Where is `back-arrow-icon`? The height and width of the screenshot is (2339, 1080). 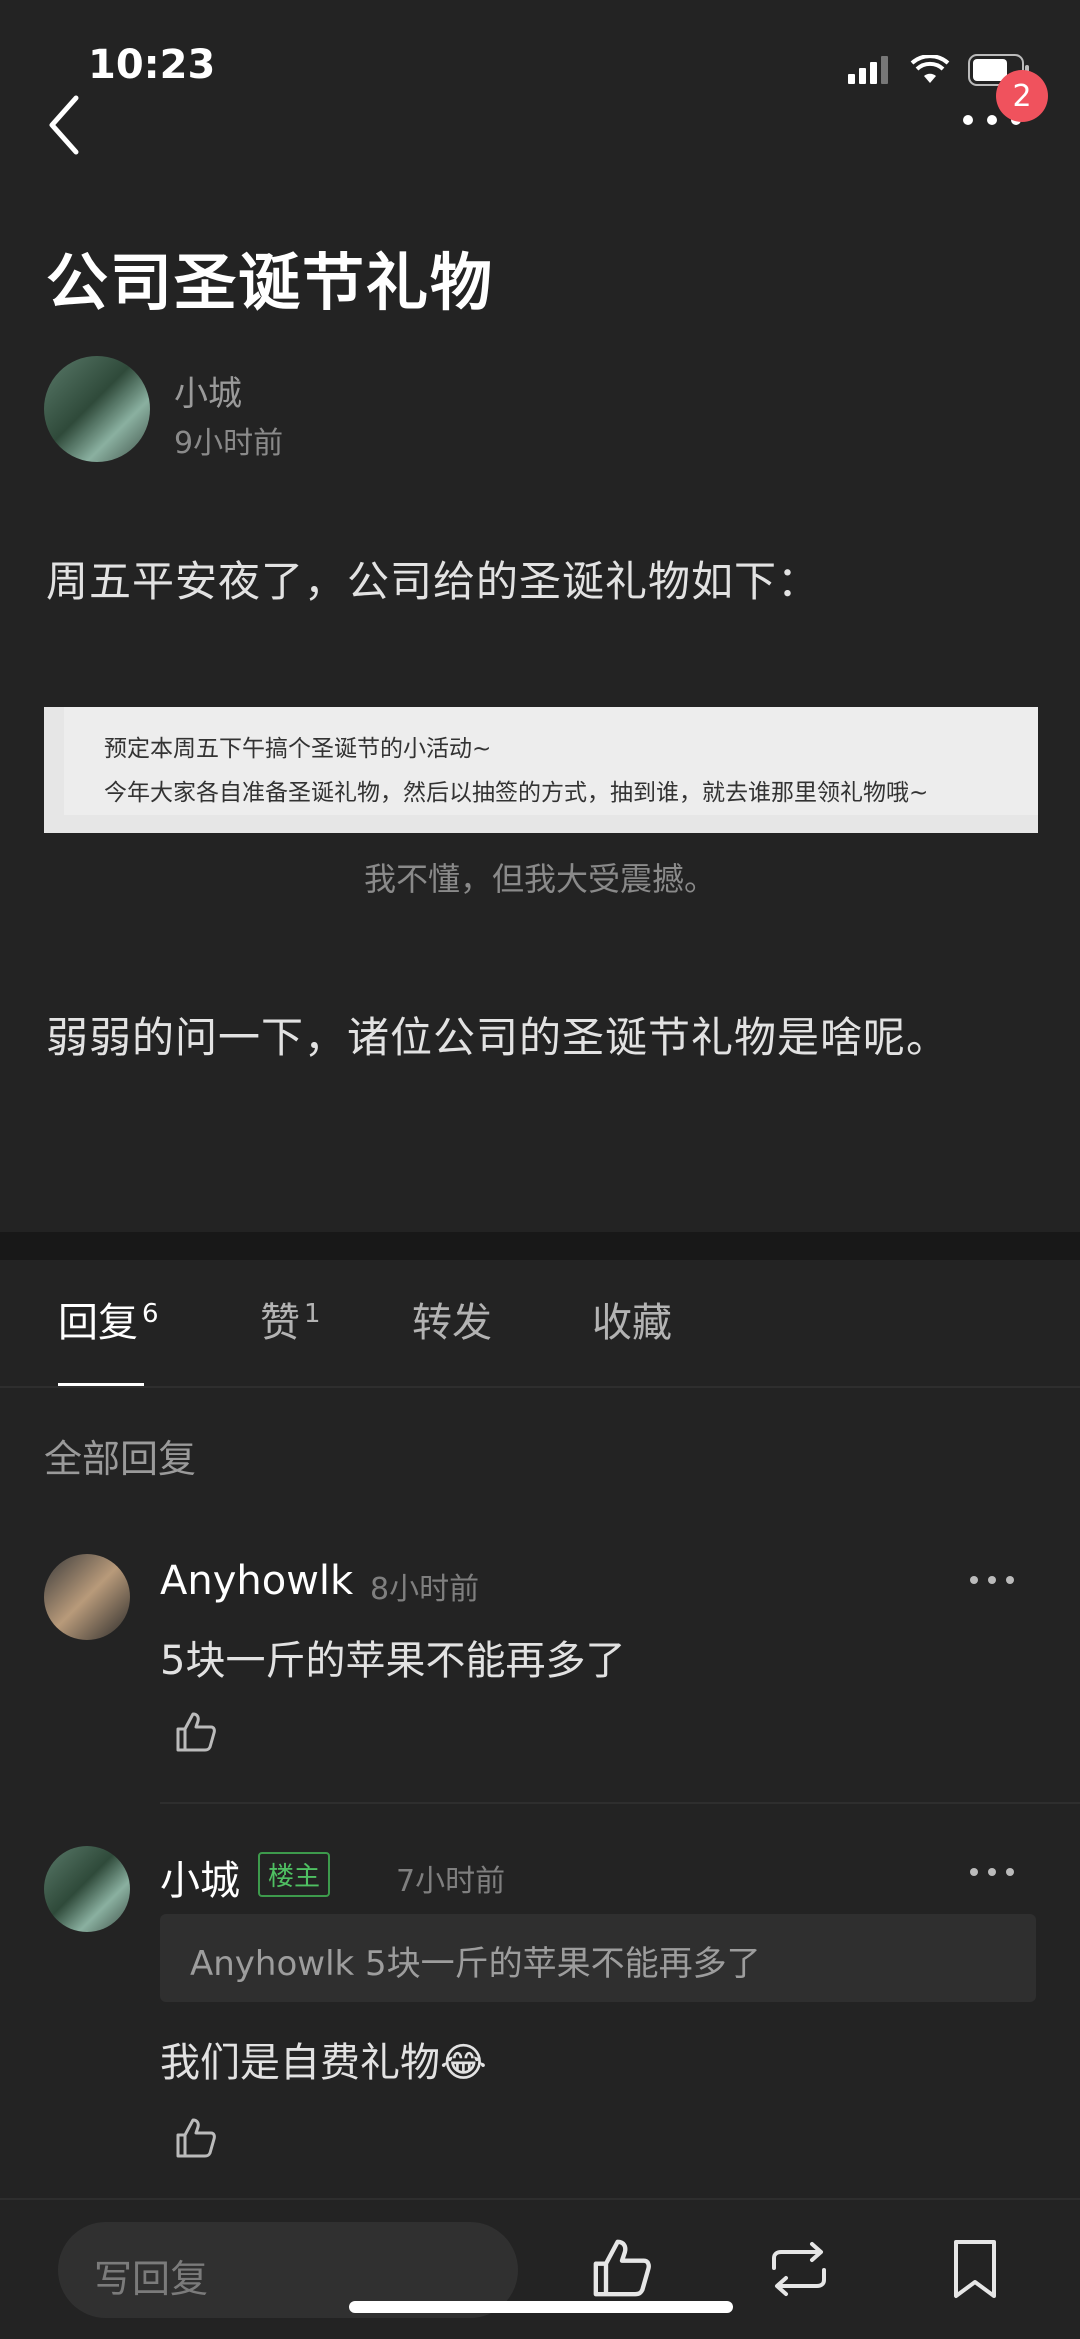
back-arrow-icon is located at coordinates (65, 125).